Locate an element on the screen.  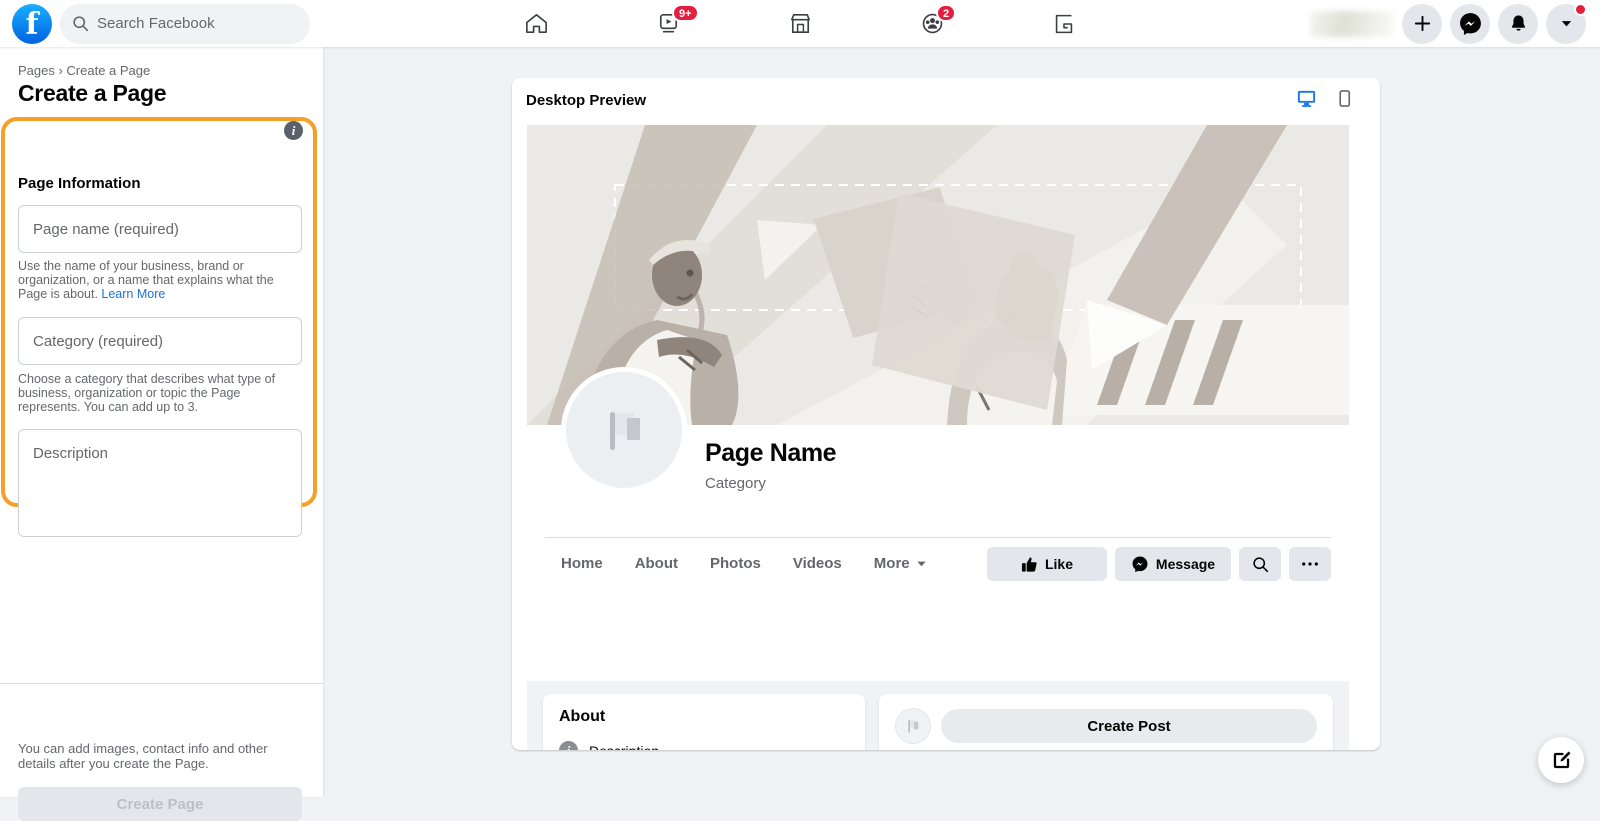
about-card: About i Description is located at coordinates (704, 722).